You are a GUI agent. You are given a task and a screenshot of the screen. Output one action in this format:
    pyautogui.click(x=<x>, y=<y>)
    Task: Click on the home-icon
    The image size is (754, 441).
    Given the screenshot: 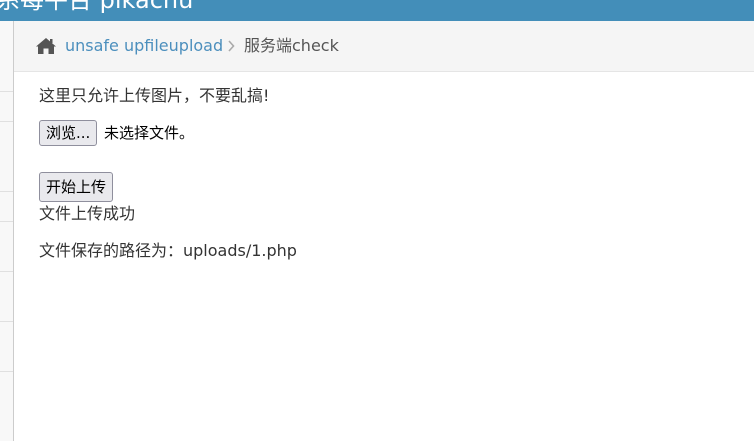 What is the action you would take?
    pyautogui.click(x=46, y=46)
    